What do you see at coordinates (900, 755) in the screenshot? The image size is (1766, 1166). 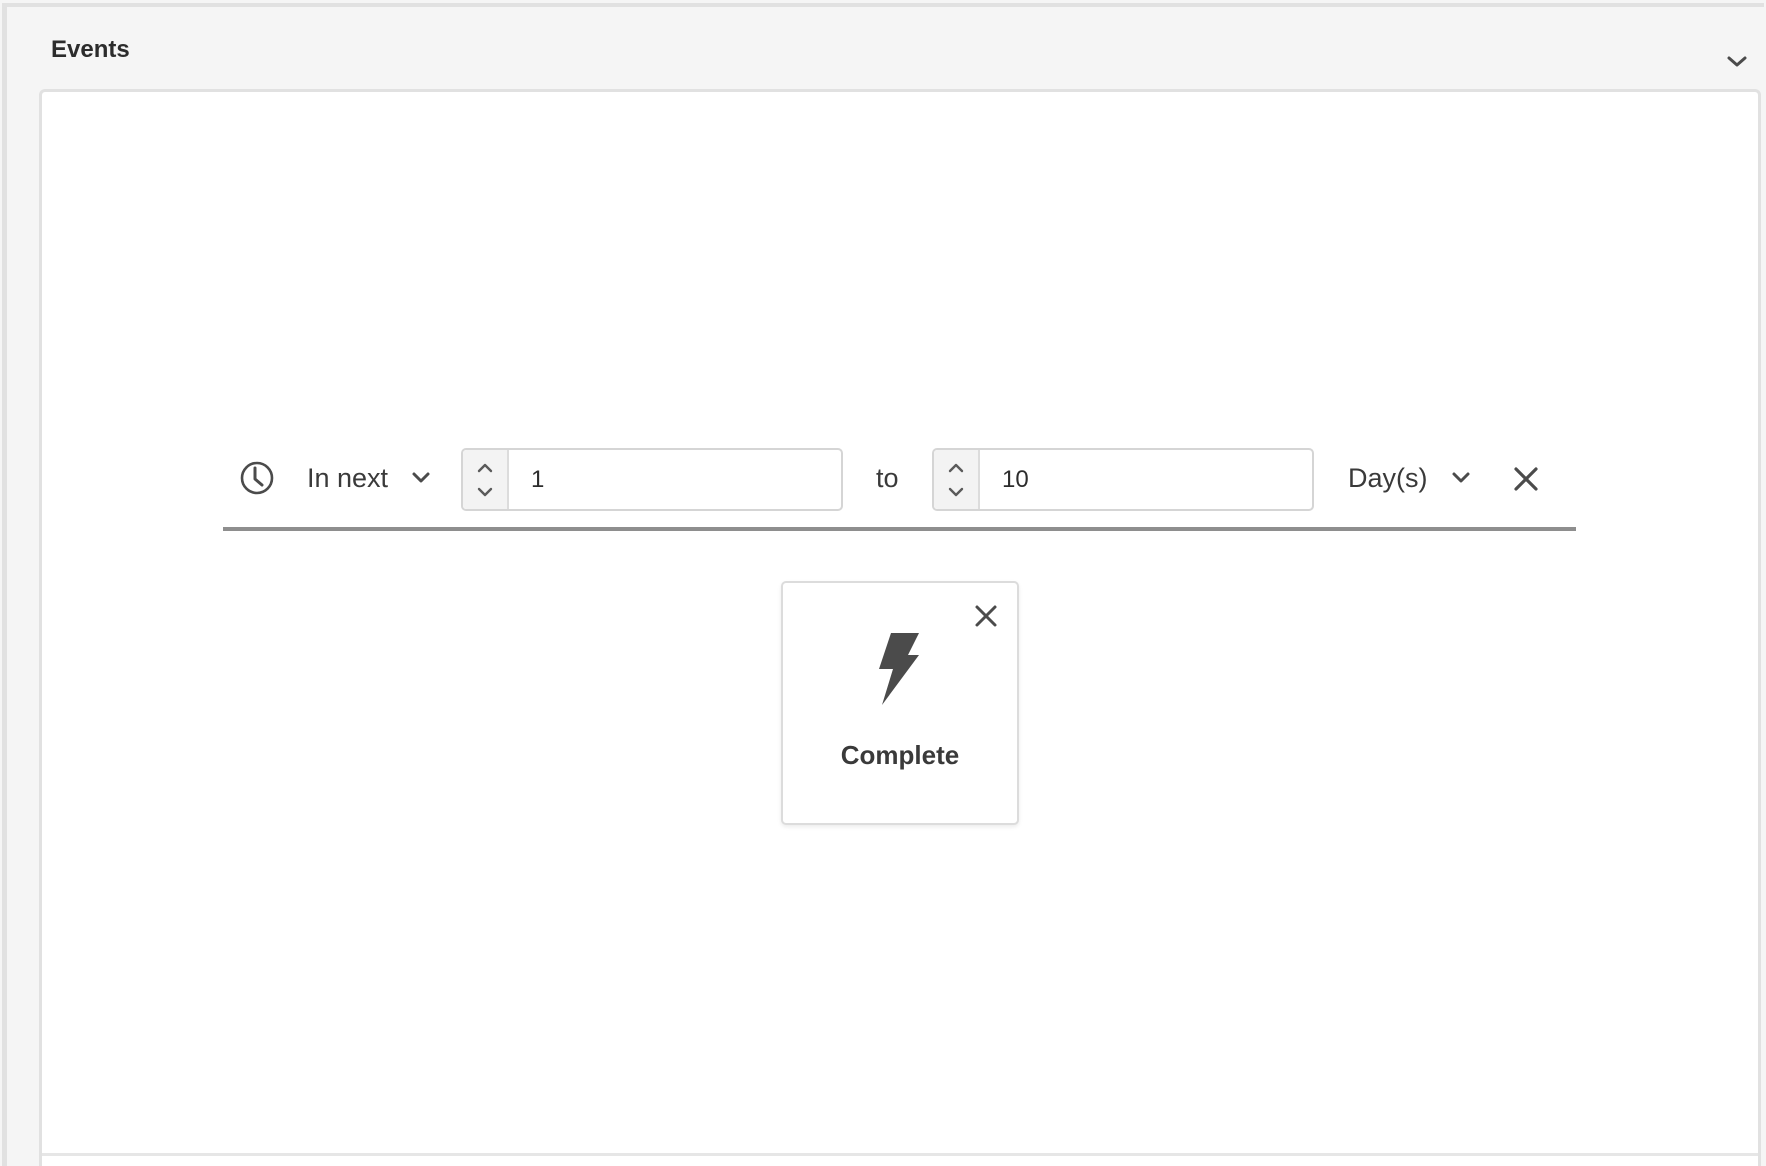 I see `event-card-label: Complete` at bounding box center [900, 755].